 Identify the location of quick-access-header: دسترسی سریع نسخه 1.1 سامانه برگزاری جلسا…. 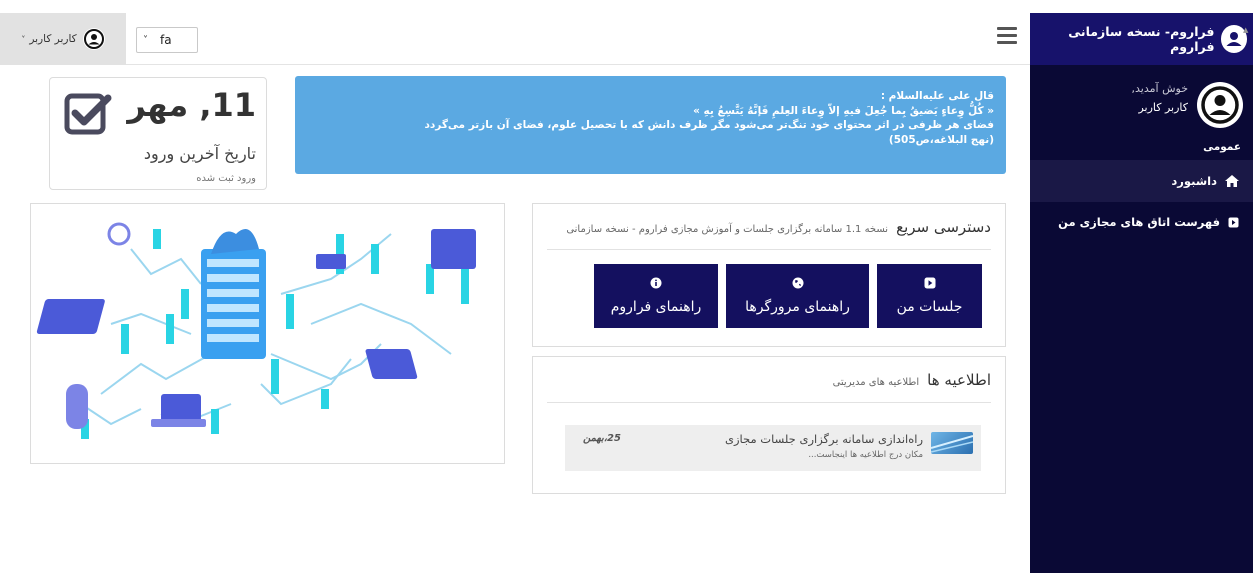
(769, 234).